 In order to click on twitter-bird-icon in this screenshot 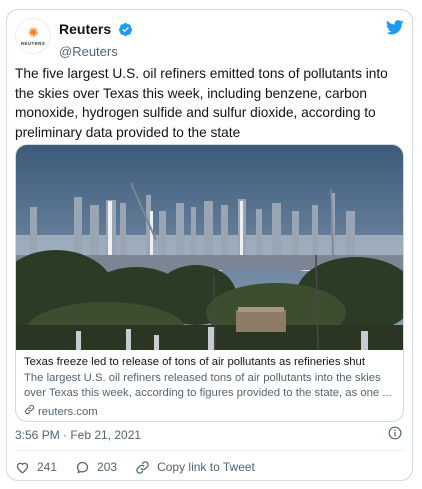, I will do `click(394, 30)`.